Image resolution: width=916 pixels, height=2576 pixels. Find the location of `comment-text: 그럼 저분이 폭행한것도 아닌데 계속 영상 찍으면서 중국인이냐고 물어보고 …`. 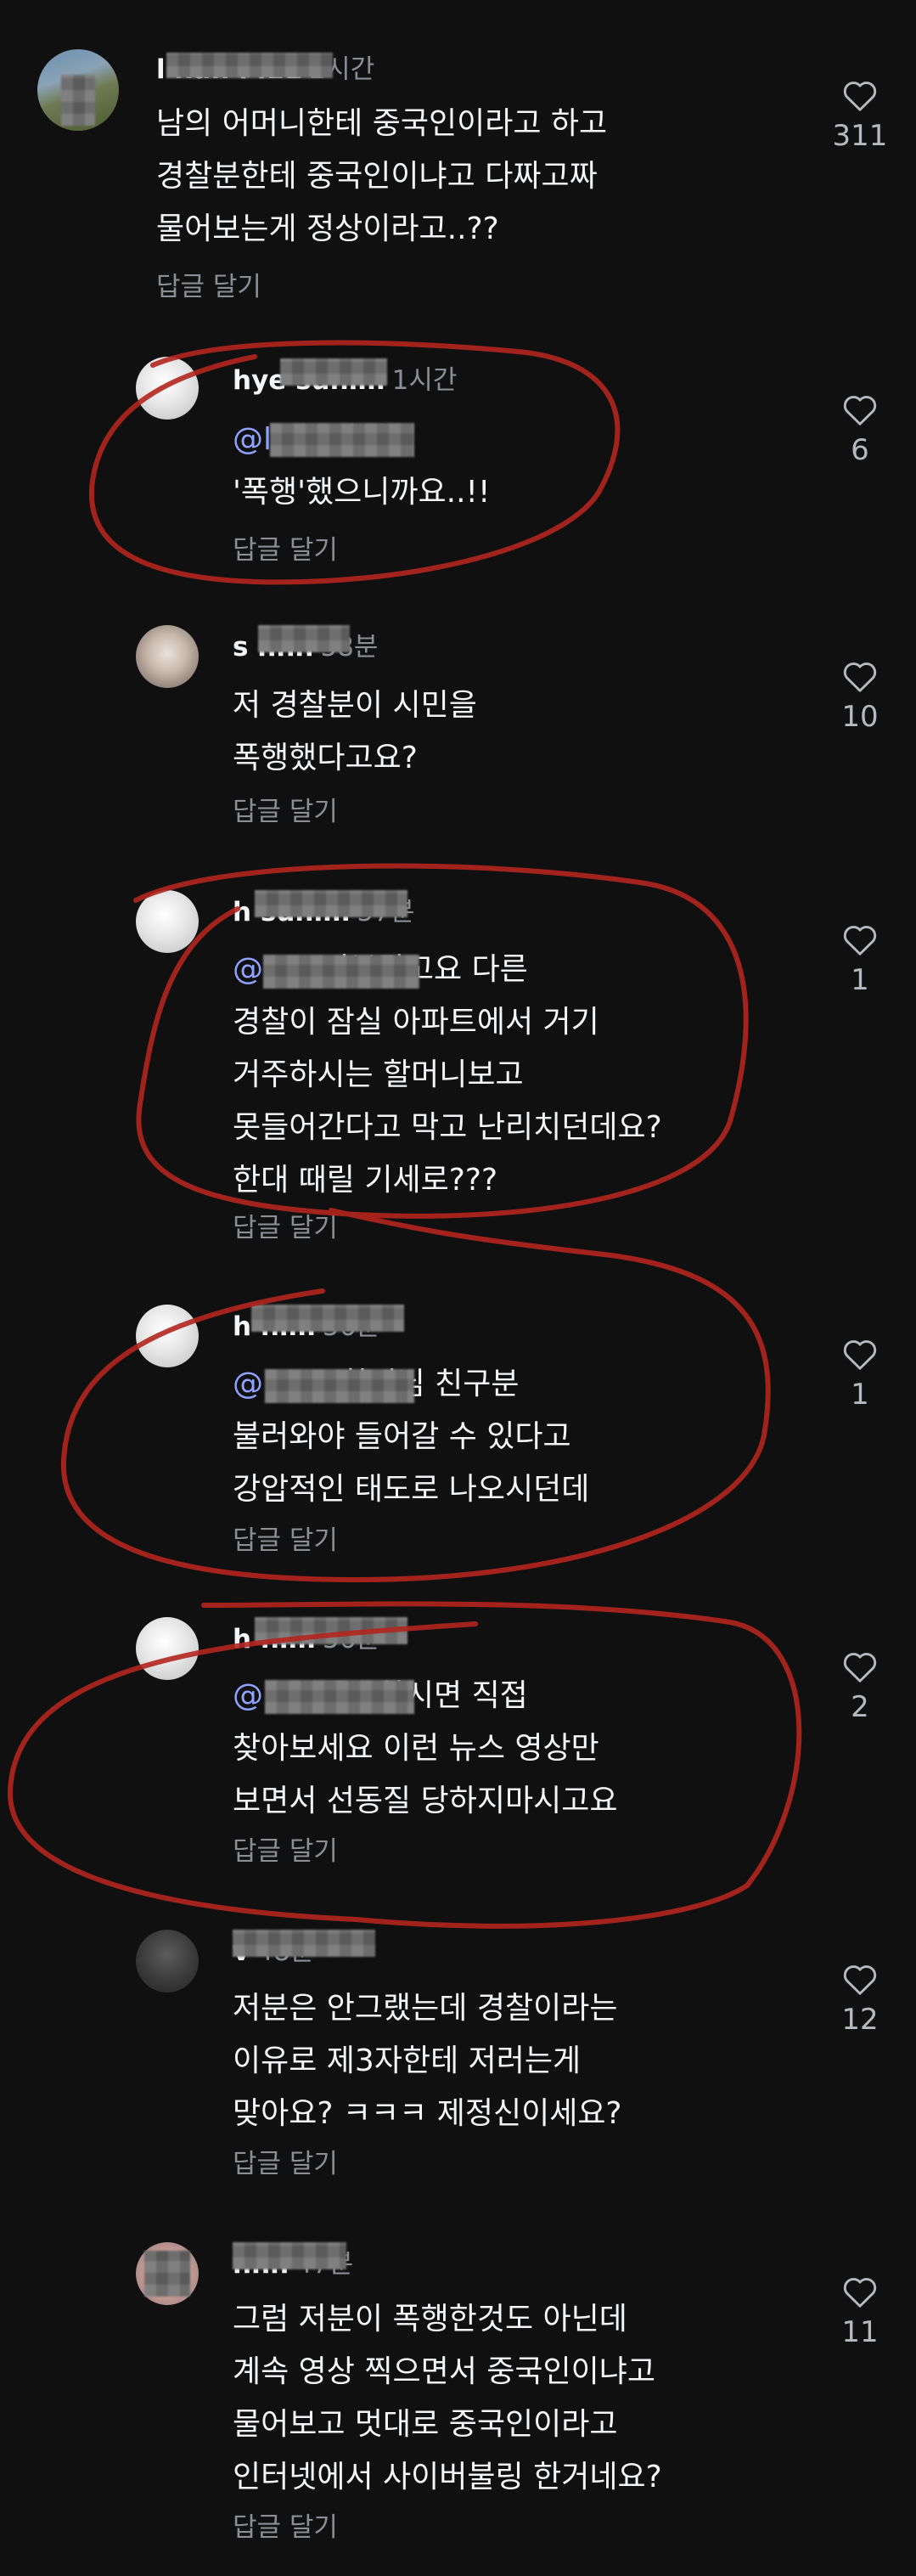

comment-text: 그럼 저분이 폭행한것도 아닌데 계속 영상 찍으면서 중국인이냐고 물어보고 … is located at coordinates (448, 2398).